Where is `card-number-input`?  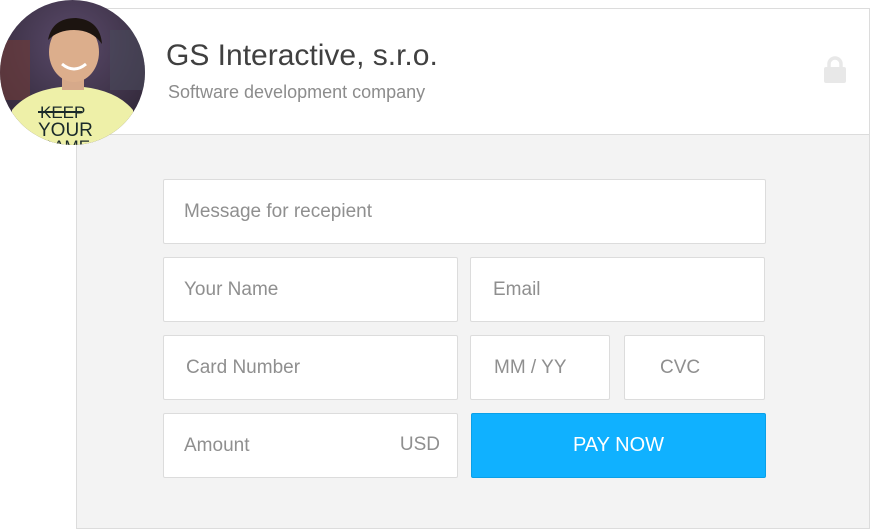
card-number-input is located at coordinates (310, 367).